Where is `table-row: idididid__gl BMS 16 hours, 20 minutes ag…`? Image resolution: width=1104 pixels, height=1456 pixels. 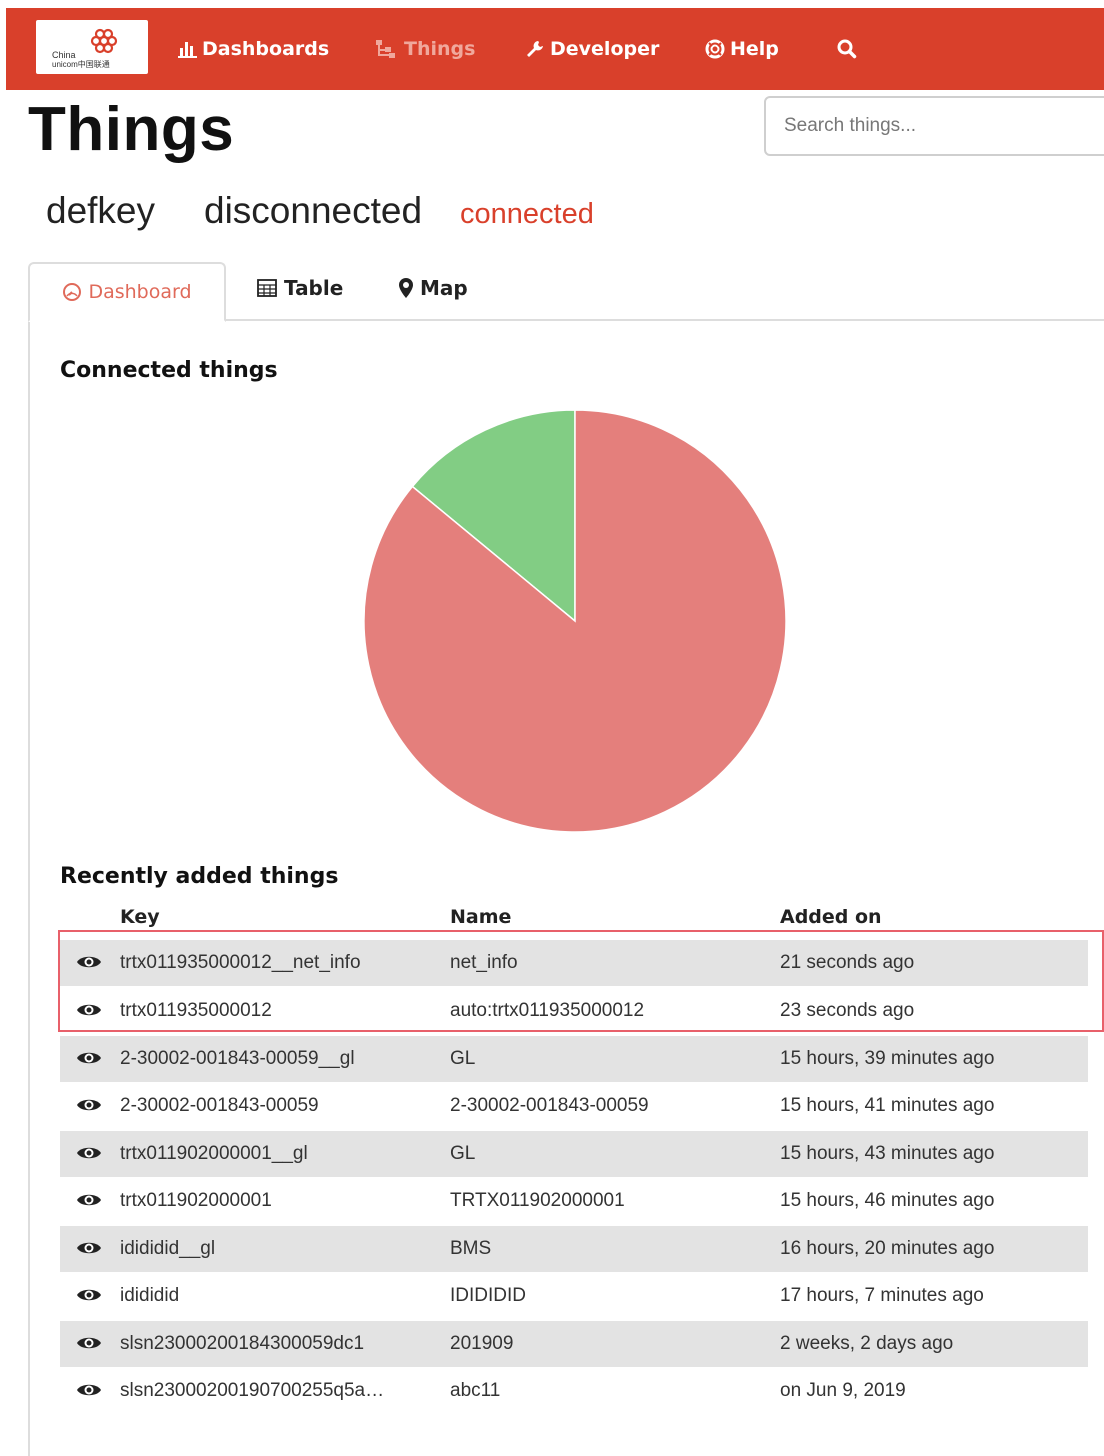 table-row: idididid__gl BMS 16 hours, 20 minutes ag… is located at coordinates (574, 1249).